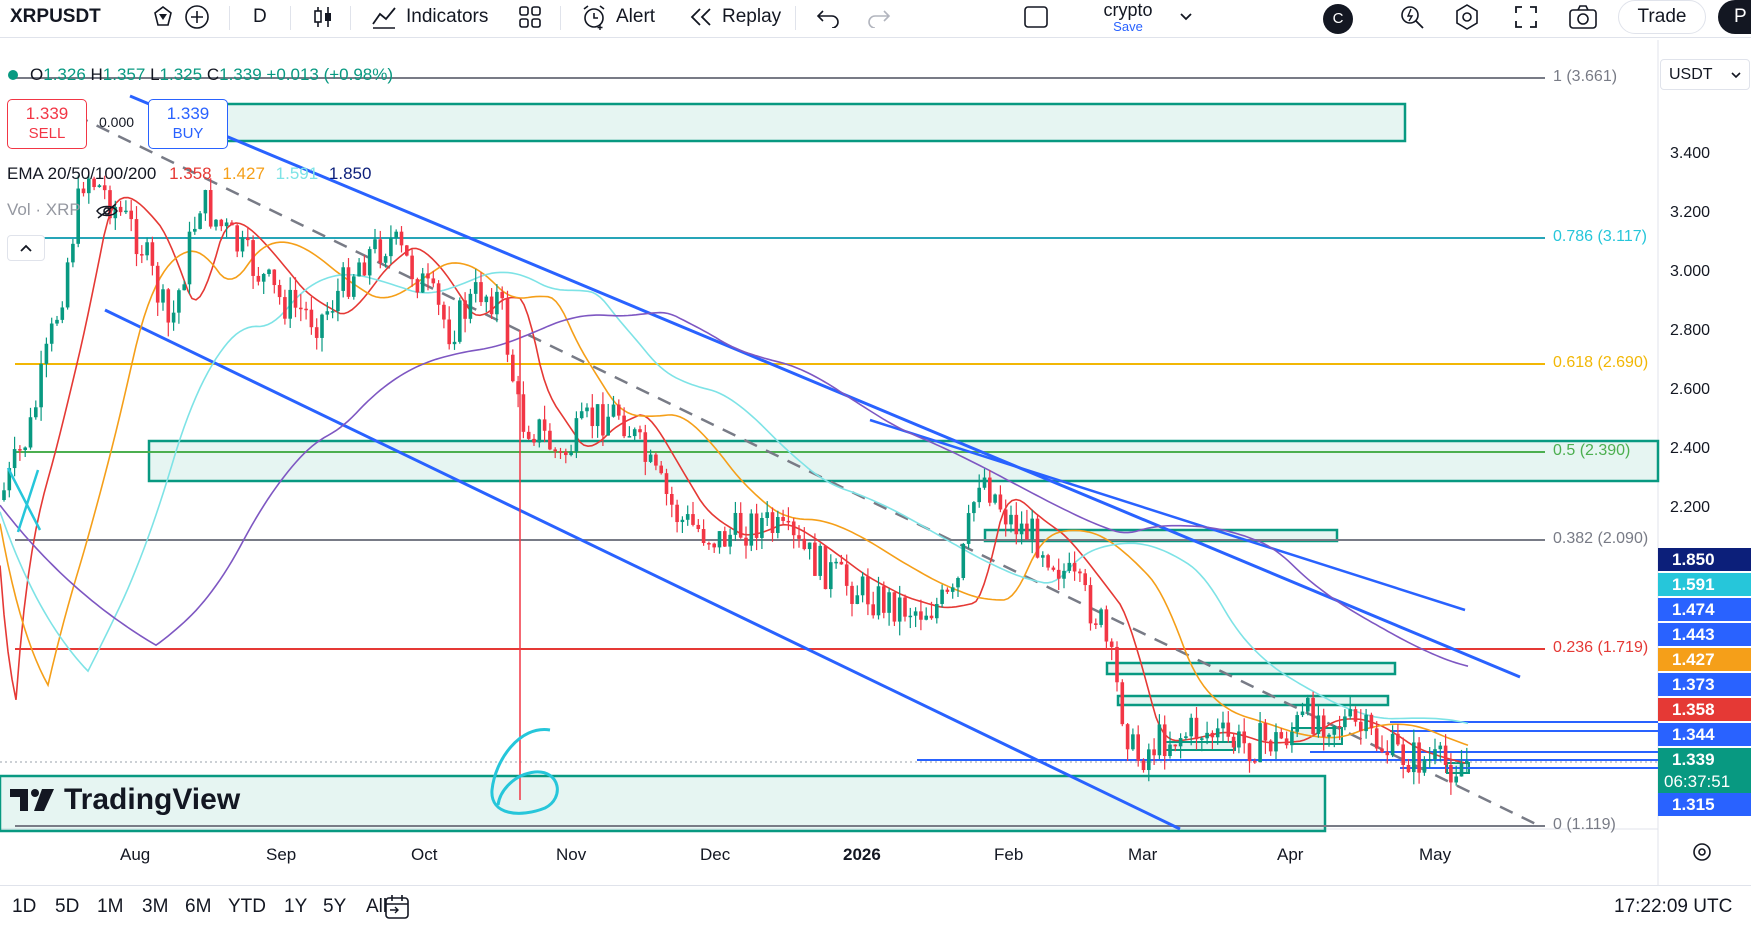 The height and width of the screenshot is (929, 1751). Describe the element at coordinates (188, 124) in the screenshot. I see `buy-button: 1.339 BUY` at that location.